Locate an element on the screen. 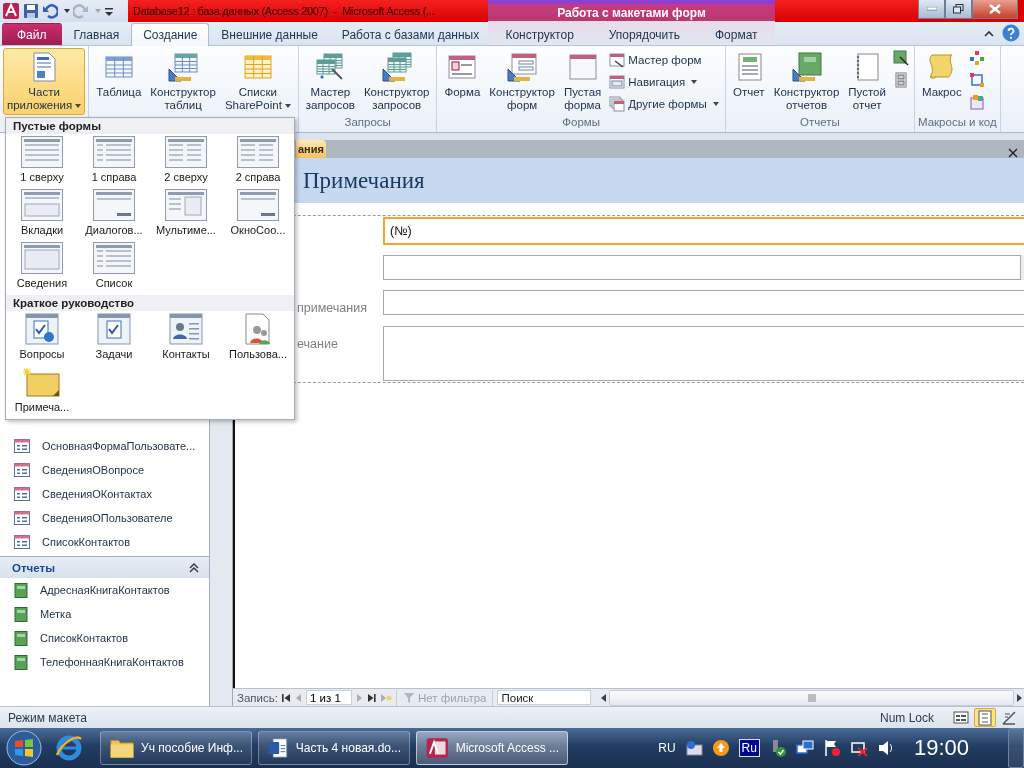 The width and height of the screenshot is (1024, 768). module-icon is located at coordinates (976, 102).